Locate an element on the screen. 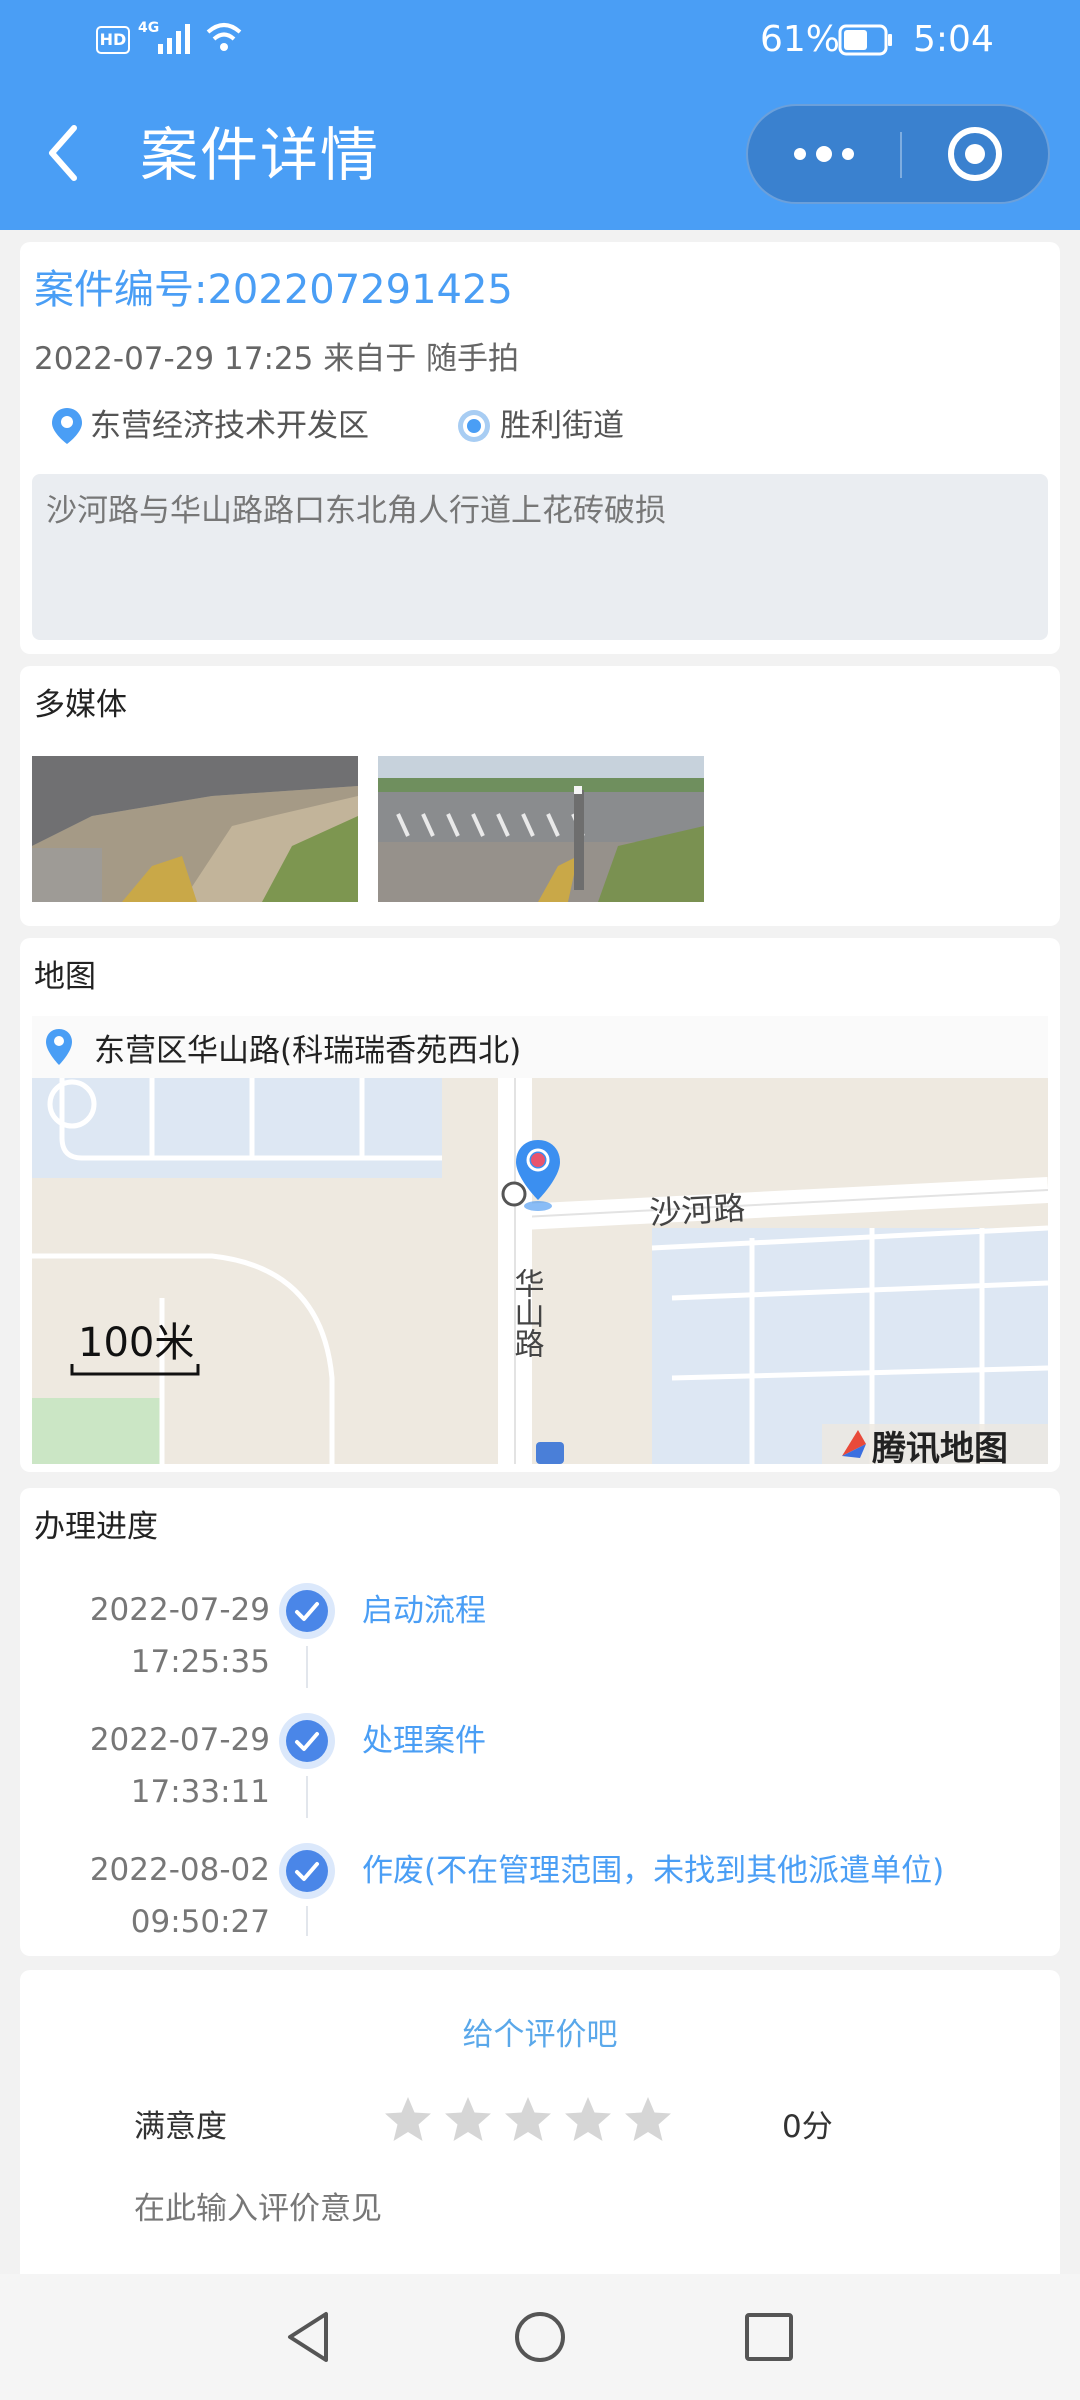 This screenshot has height=2400, width=1080. triangle-back-icon is located at coordinates (309, 2337).